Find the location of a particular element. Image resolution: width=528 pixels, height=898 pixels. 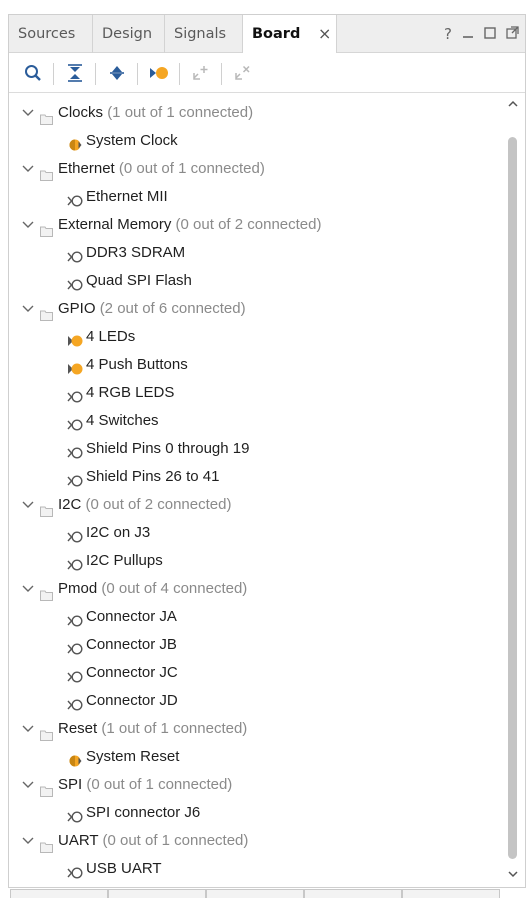

tree-group-row: Reset (1 out of 1 connected) is located at coordinates (258, 729).